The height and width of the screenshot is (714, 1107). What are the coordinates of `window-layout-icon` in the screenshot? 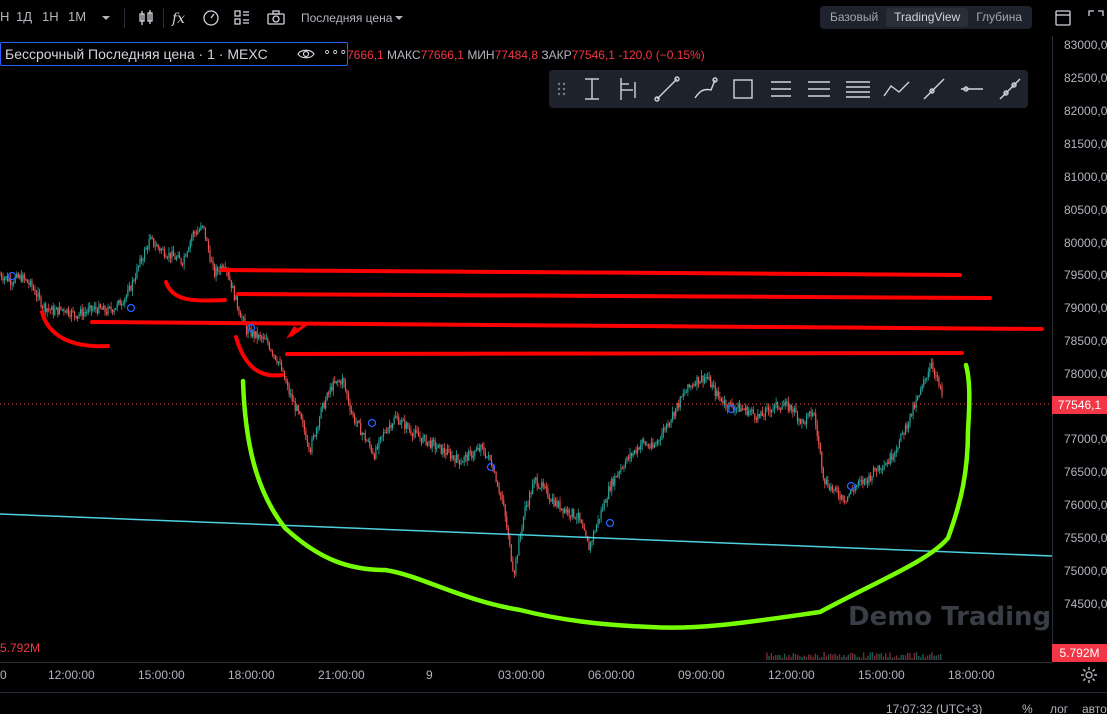 It's located at (1063, 18).